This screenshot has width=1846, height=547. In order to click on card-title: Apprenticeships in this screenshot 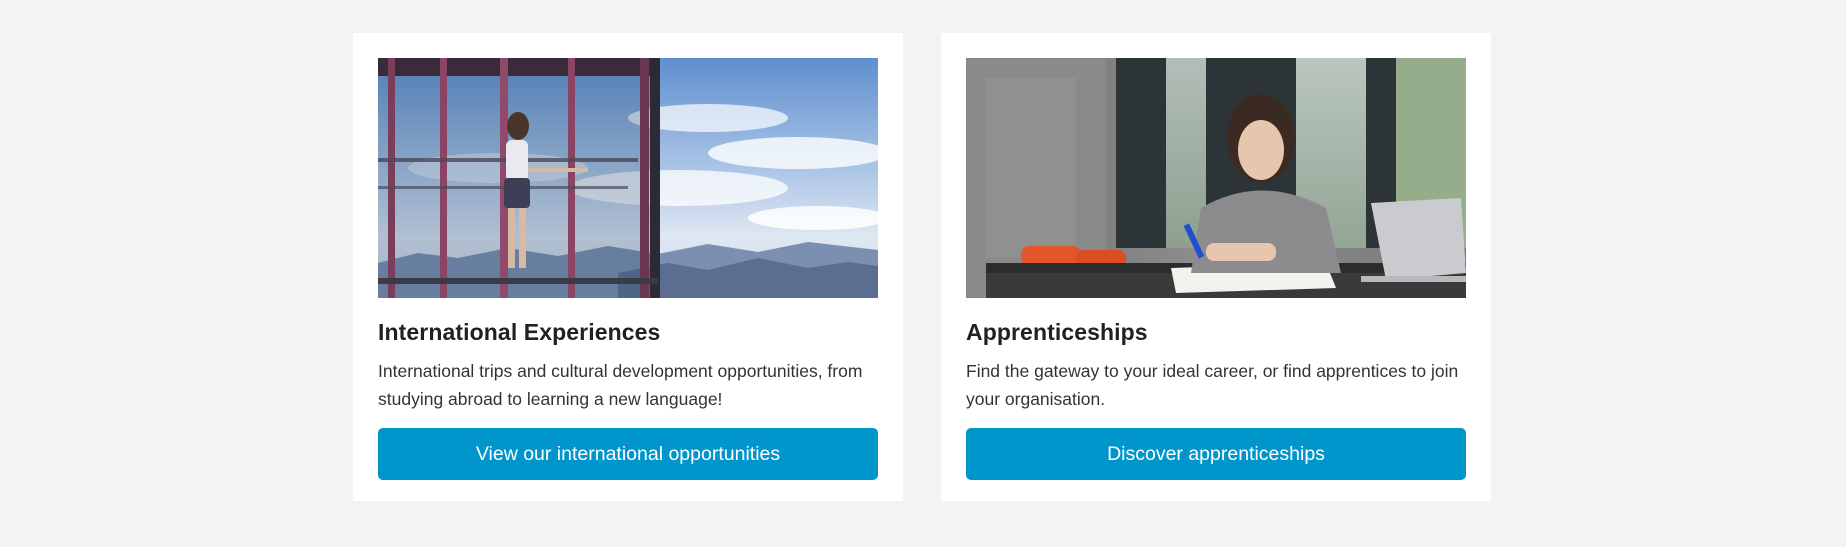, I will do `click(1057, 332)`.